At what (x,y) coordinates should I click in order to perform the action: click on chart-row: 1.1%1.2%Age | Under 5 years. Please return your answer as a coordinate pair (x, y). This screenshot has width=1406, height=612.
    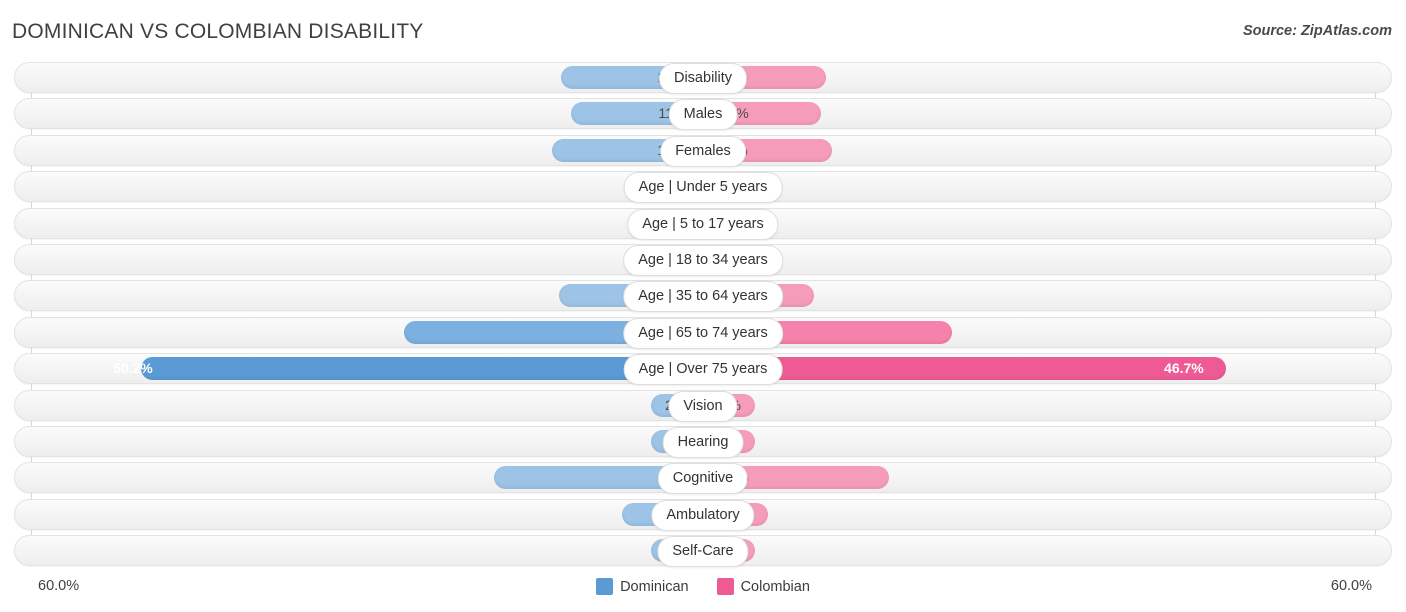
    Looking at the image, I should click on (703, 187).